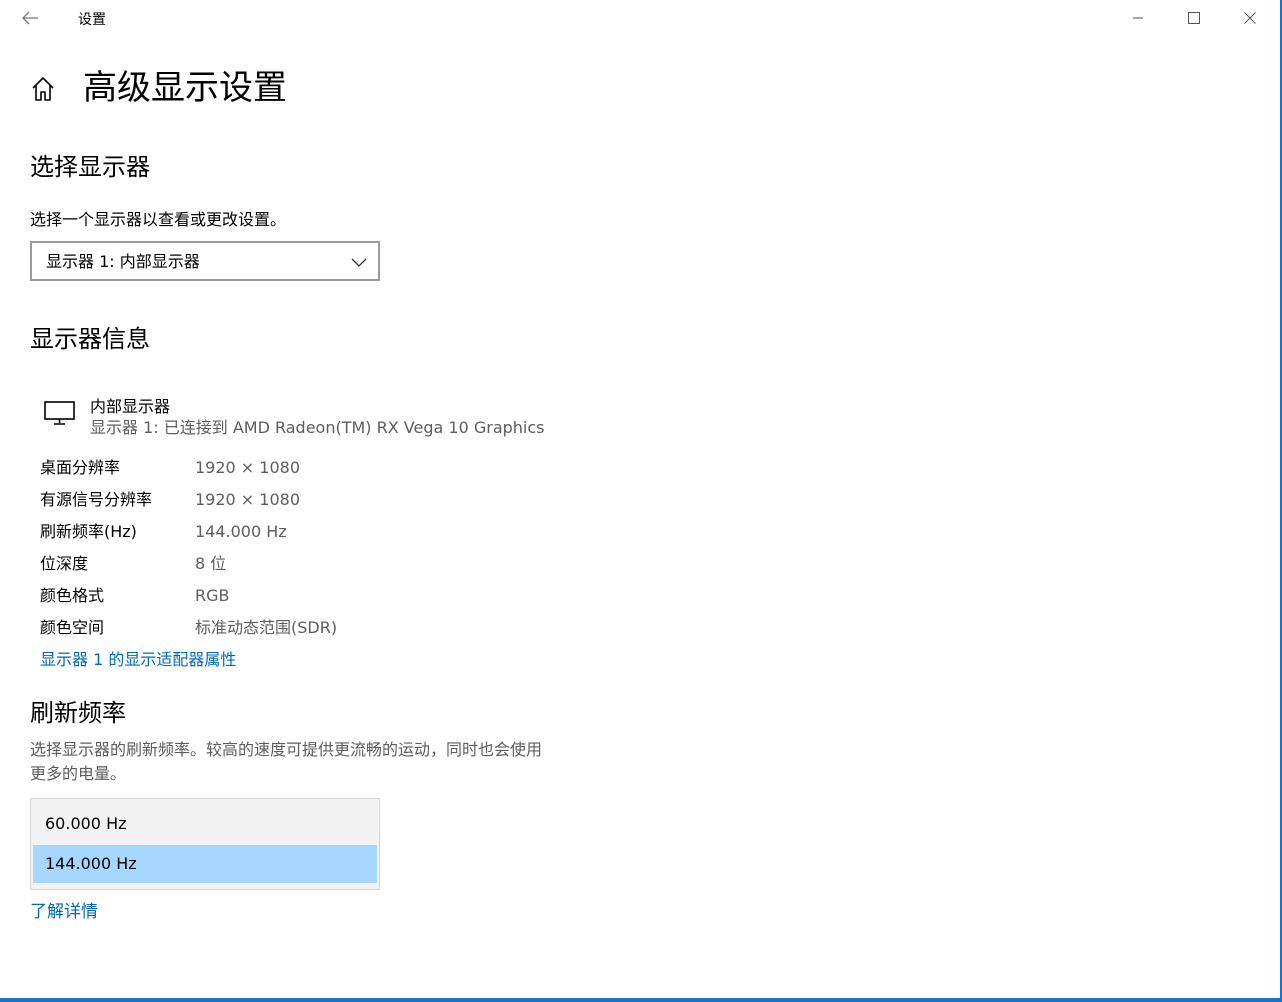 The width and height of the screenshot is (1282, 1002). Describe the element at coordinates (78, 713) in the screenshot. I see `refresh-rate-heading: 刷新频率` at that location.